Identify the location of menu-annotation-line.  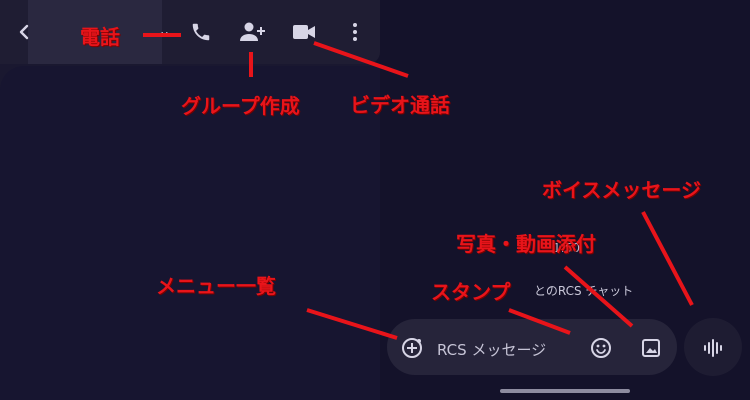
(352, 324).